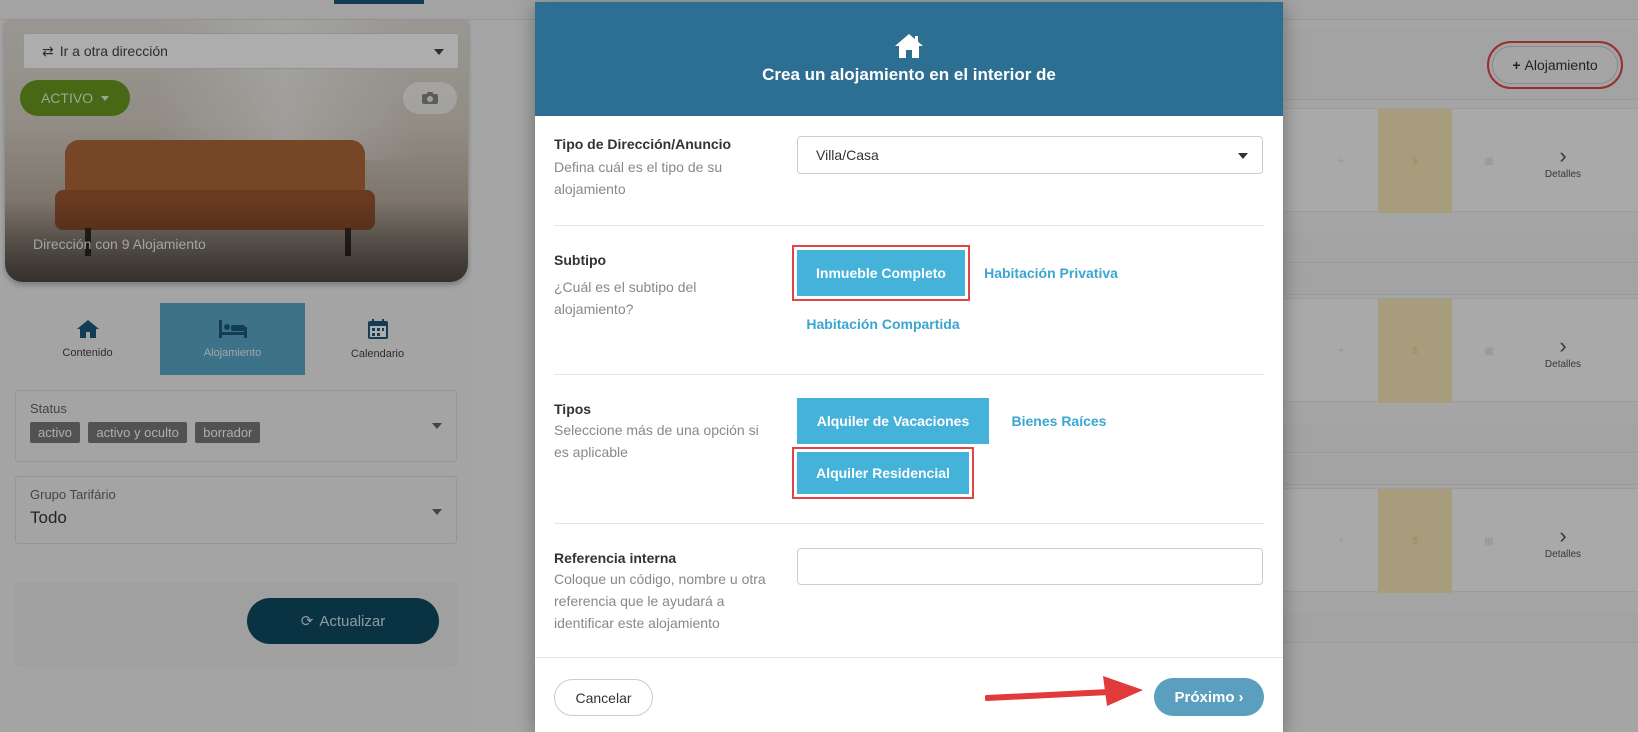  Describe the element at coordinates (1243, 156) in the screenshot. I see `chevron-down-icon` at that location.